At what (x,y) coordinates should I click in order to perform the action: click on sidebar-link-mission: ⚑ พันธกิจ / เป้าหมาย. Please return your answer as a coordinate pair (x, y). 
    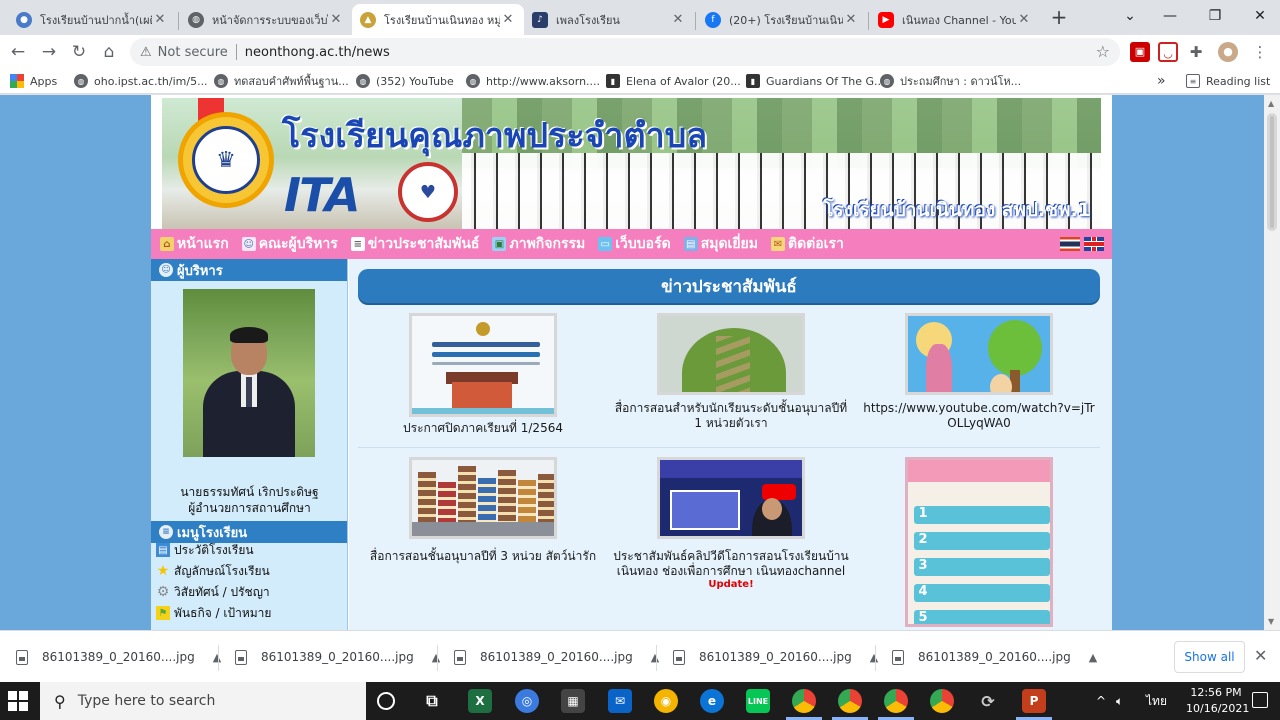
    Looking at the image, I should click on (213, 613).